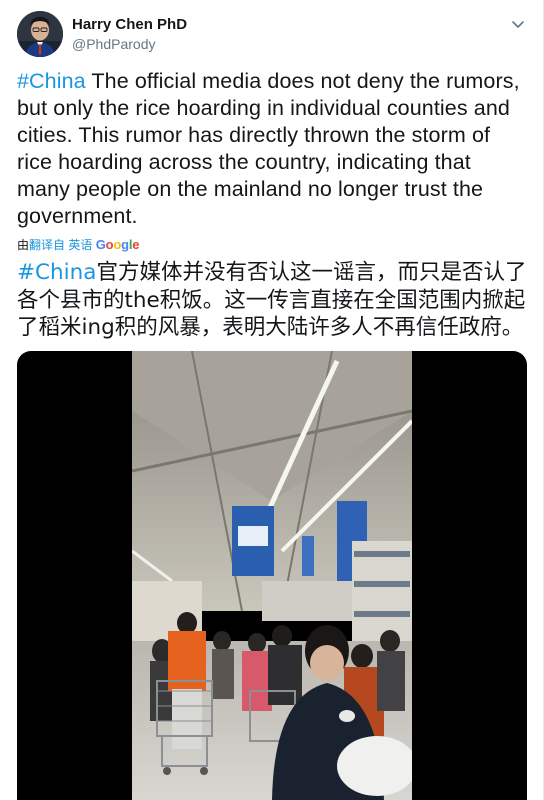  I want to click on hashtag-link-zh: #China, so click(56, 272).